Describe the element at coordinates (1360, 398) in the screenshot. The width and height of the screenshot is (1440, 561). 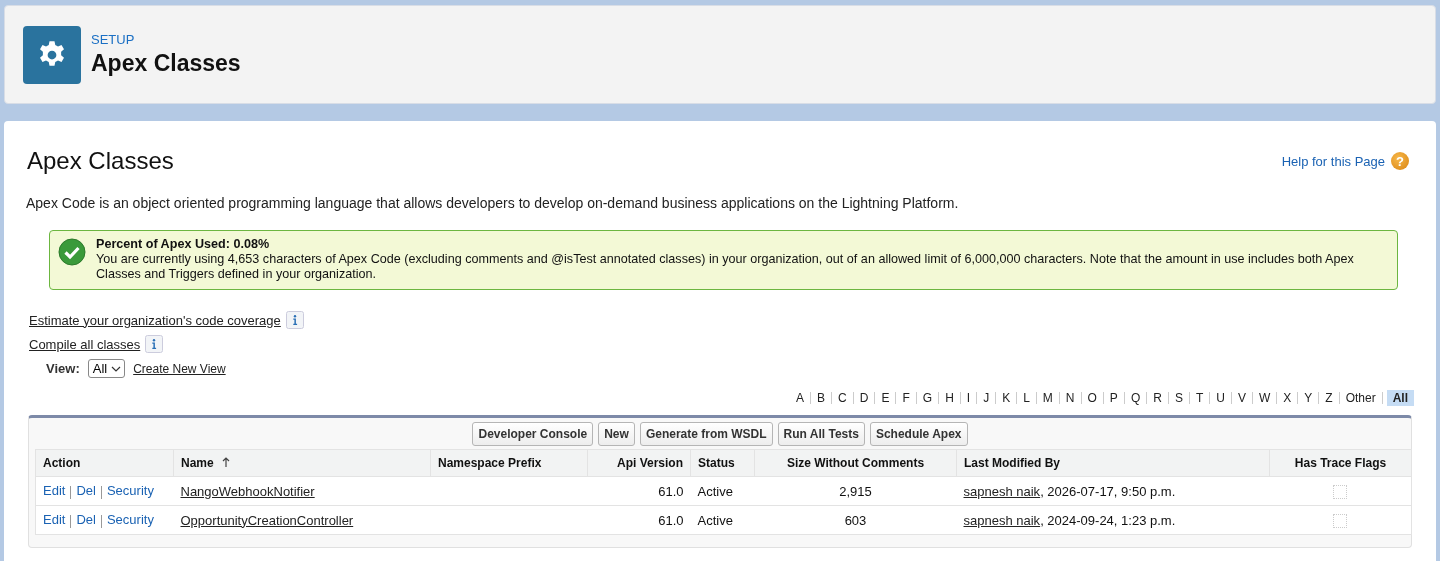
I see `letter-filter: Other` at that location.